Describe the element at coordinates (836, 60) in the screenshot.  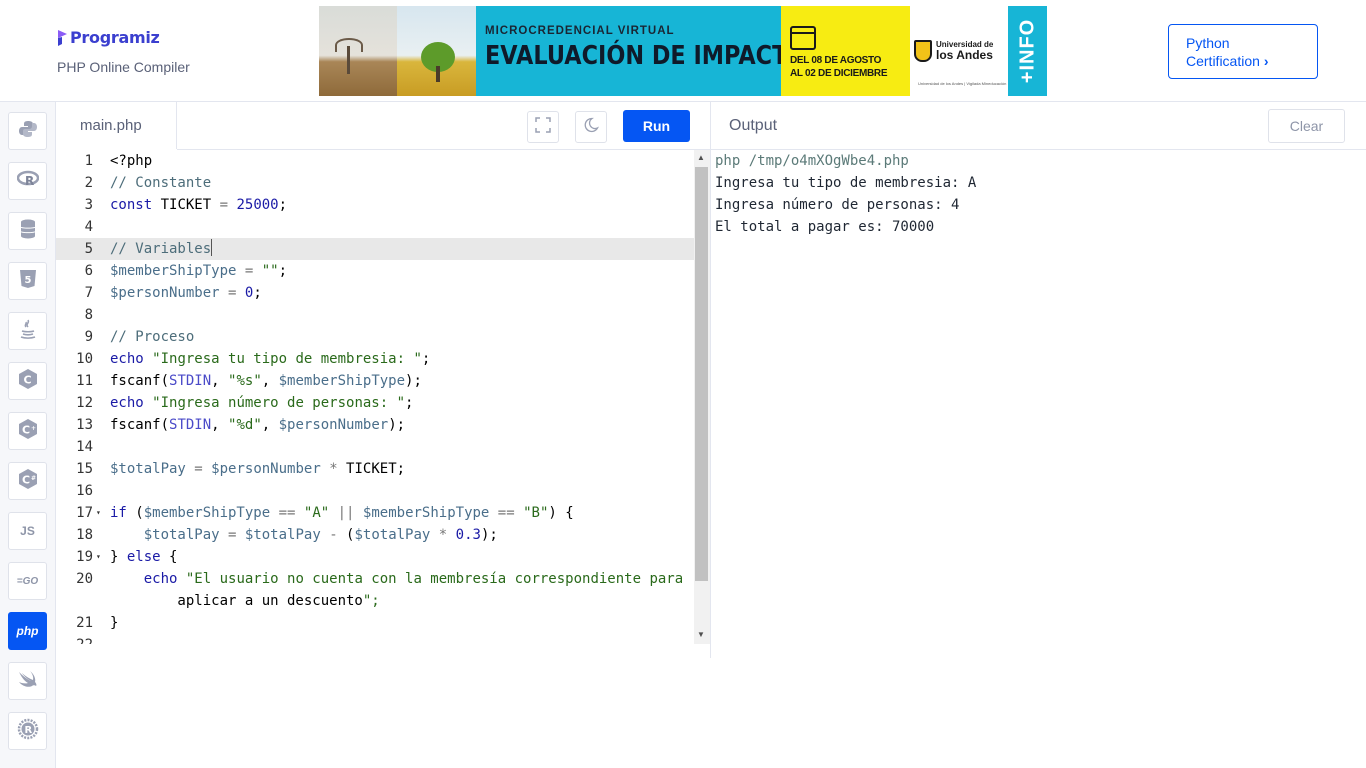
I see `ad-dates-line1: DEL 08 DE AGOSTO` at that location.